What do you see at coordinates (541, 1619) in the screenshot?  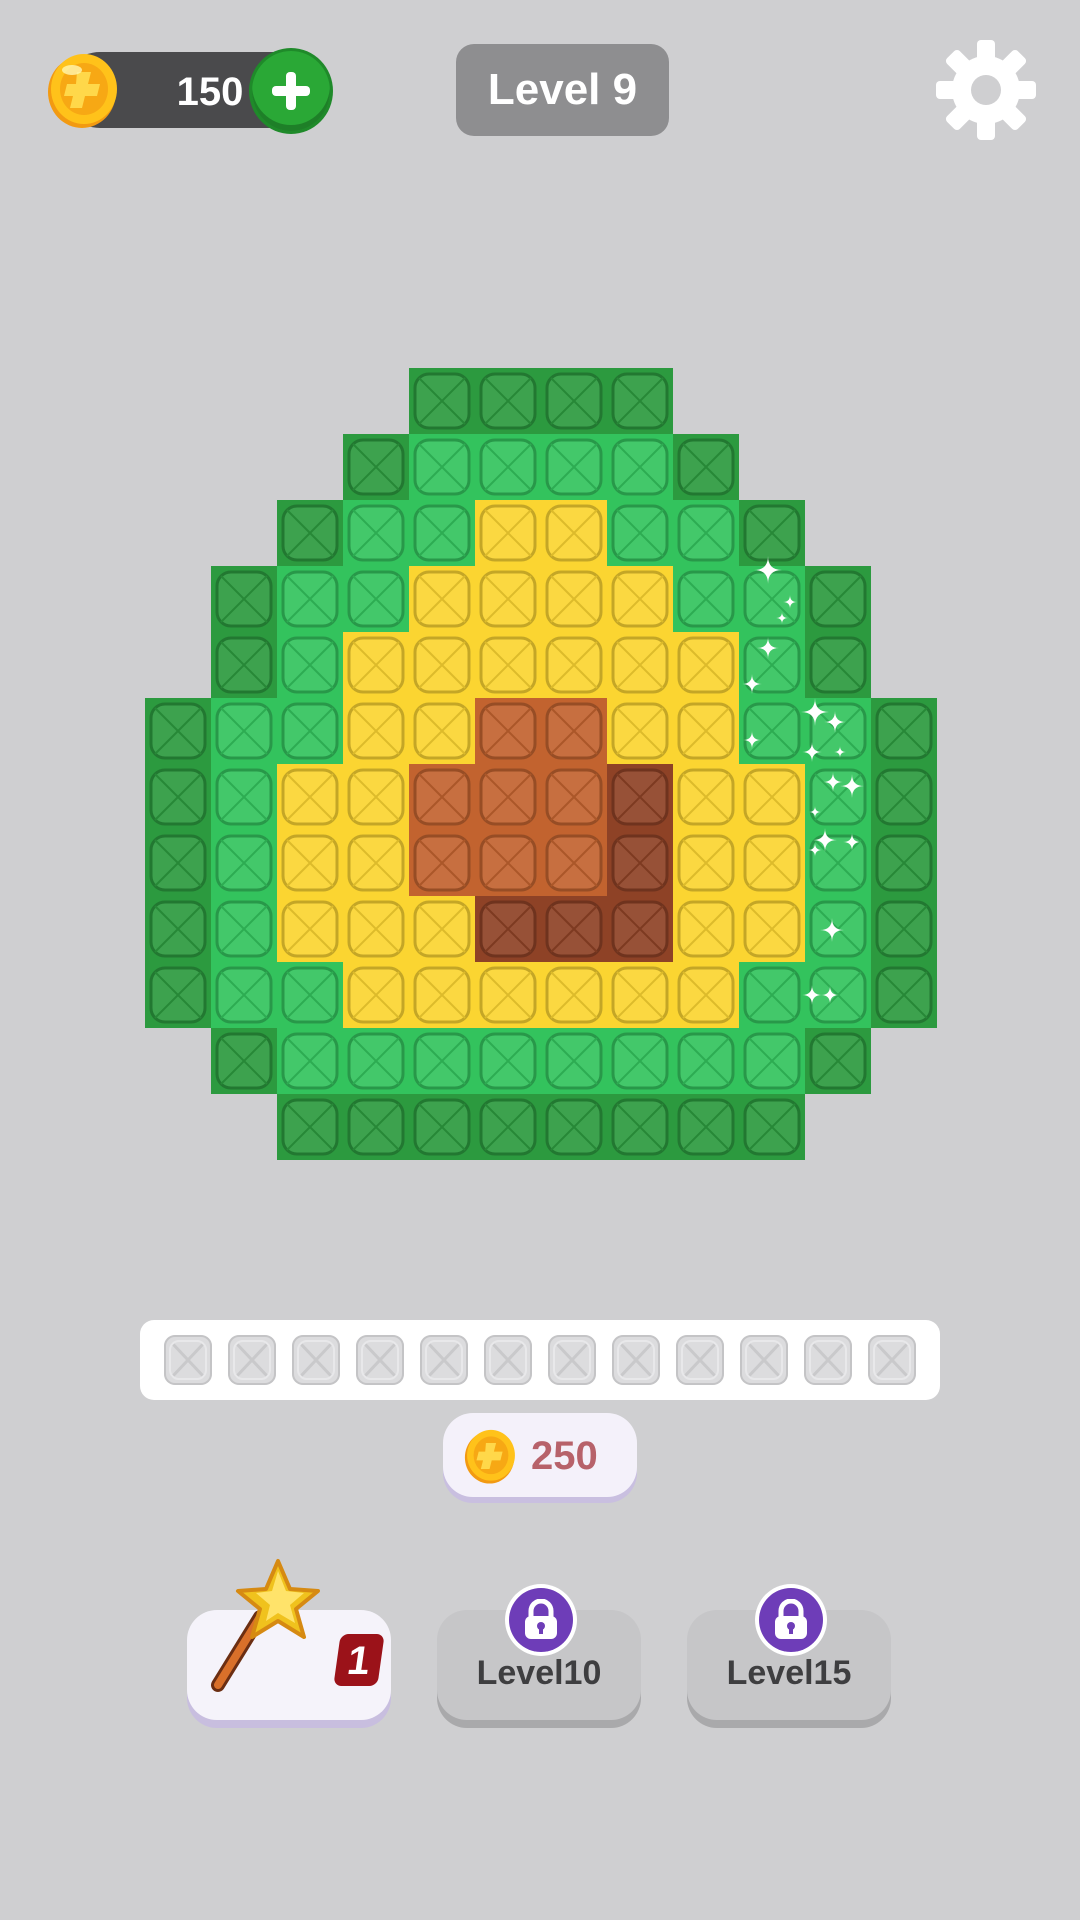 I see `lock-icon` at bounding box center [541, 1619].